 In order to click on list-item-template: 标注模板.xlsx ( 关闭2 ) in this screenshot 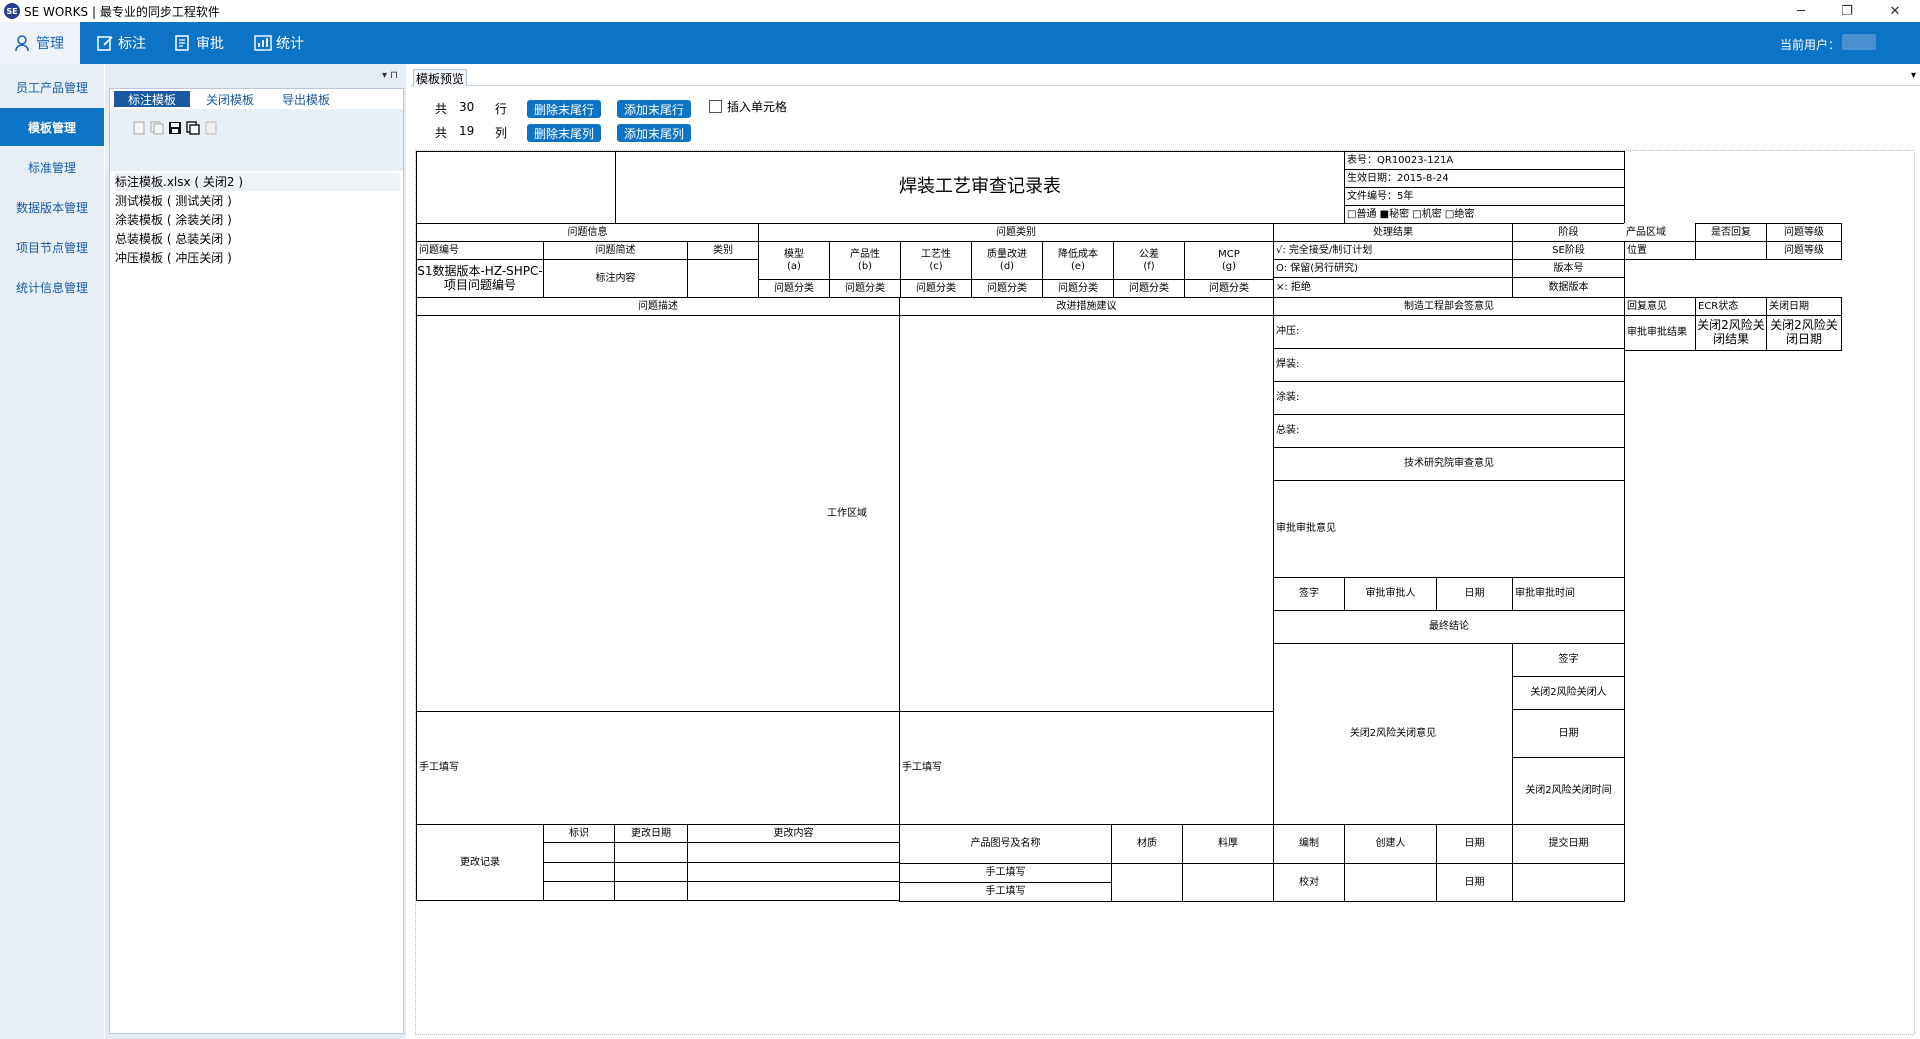, I will do `click(257, 182)`.